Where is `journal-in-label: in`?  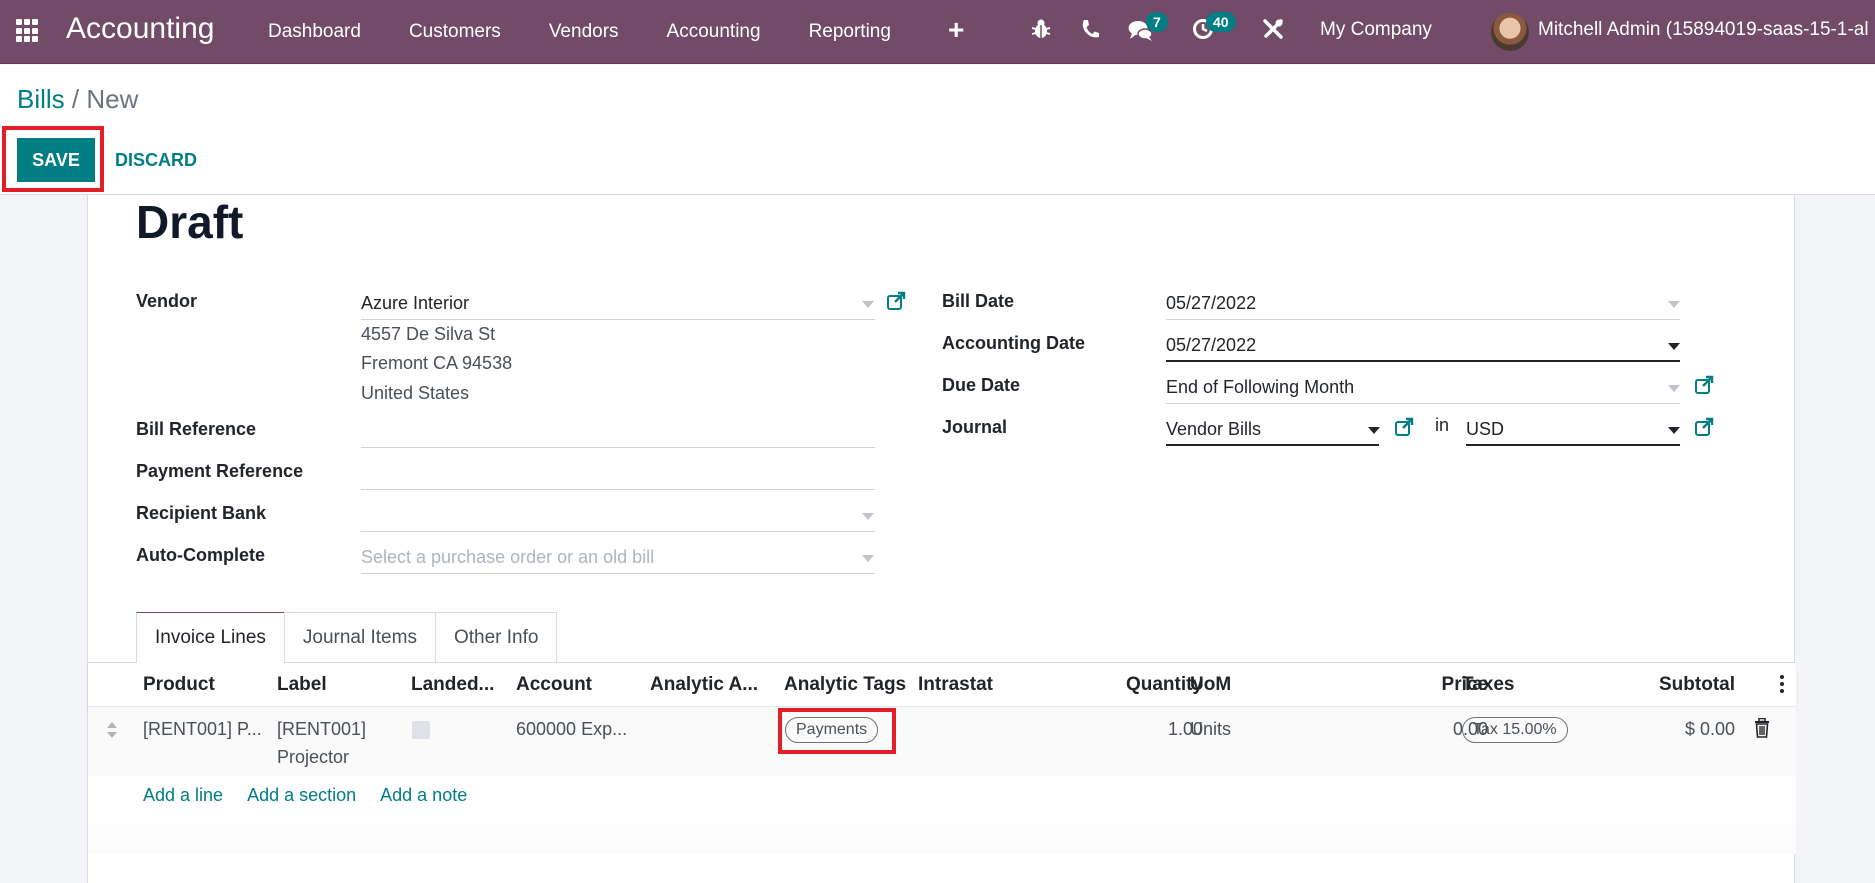
journal-in-label: in is located at coordinates (1442, 425).